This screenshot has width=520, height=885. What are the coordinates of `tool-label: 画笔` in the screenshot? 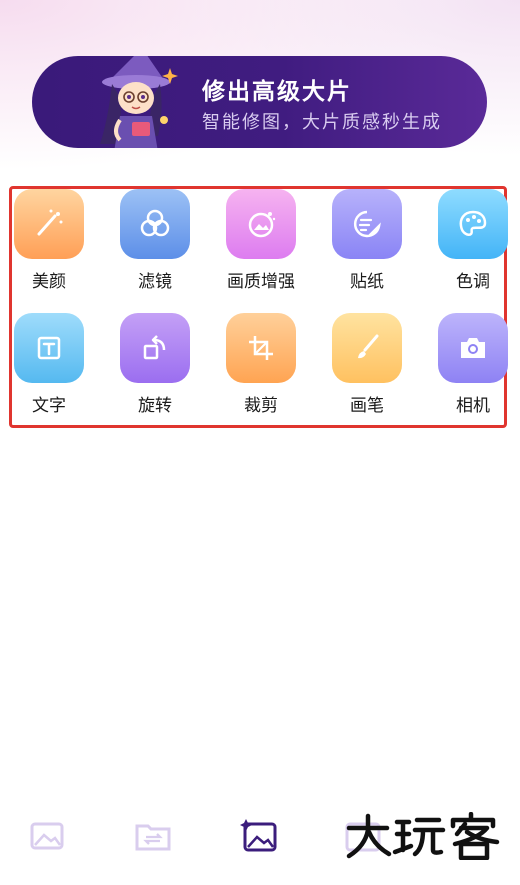 It's located at (367, 406).